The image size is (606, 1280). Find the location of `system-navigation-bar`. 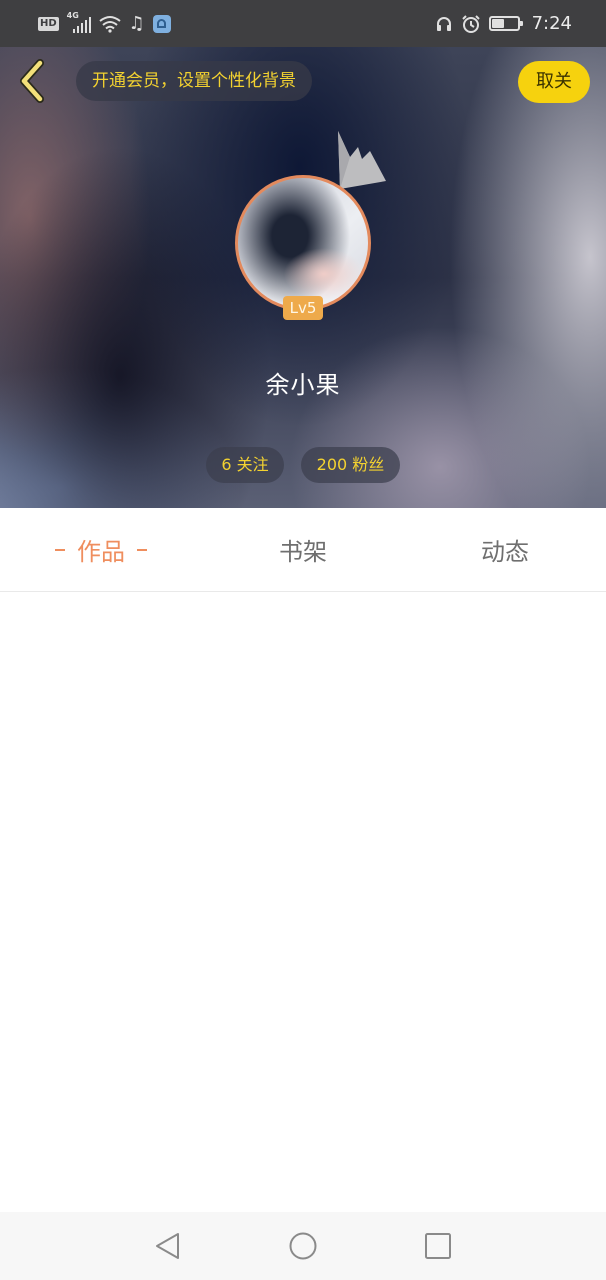

system-navigation-bar is located at coordinates (303, 1246).